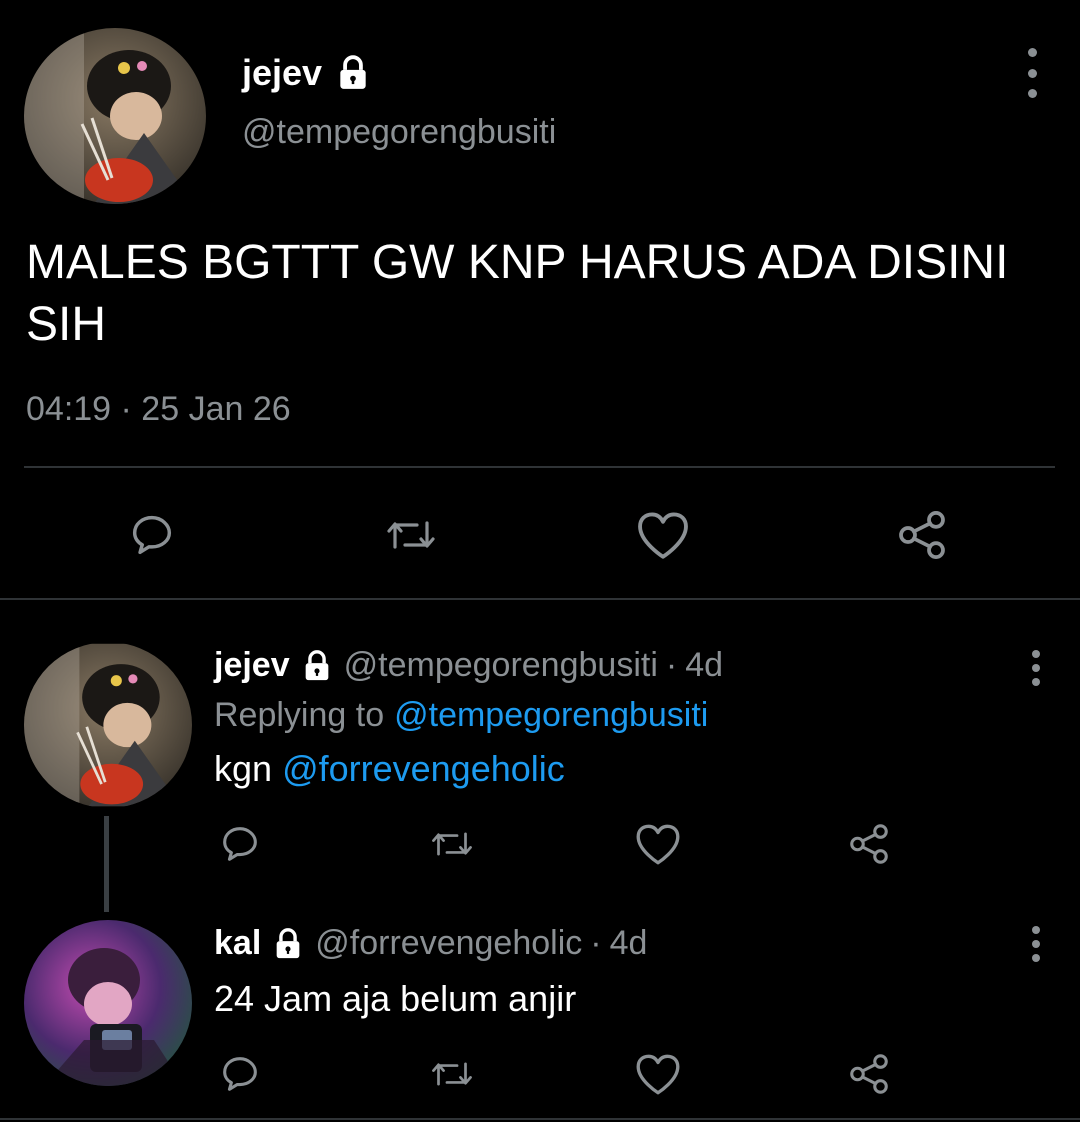 The width and height of the screenshot is (1080, 1122). Describe the element at coordinates (115, 116) in the screenshot. I see `main-avatar` at that location.